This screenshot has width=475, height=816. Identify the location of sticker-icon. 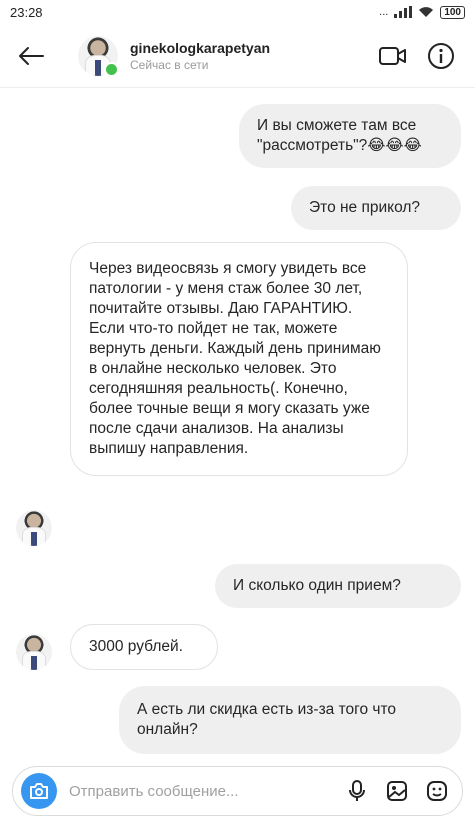
(437, 791).